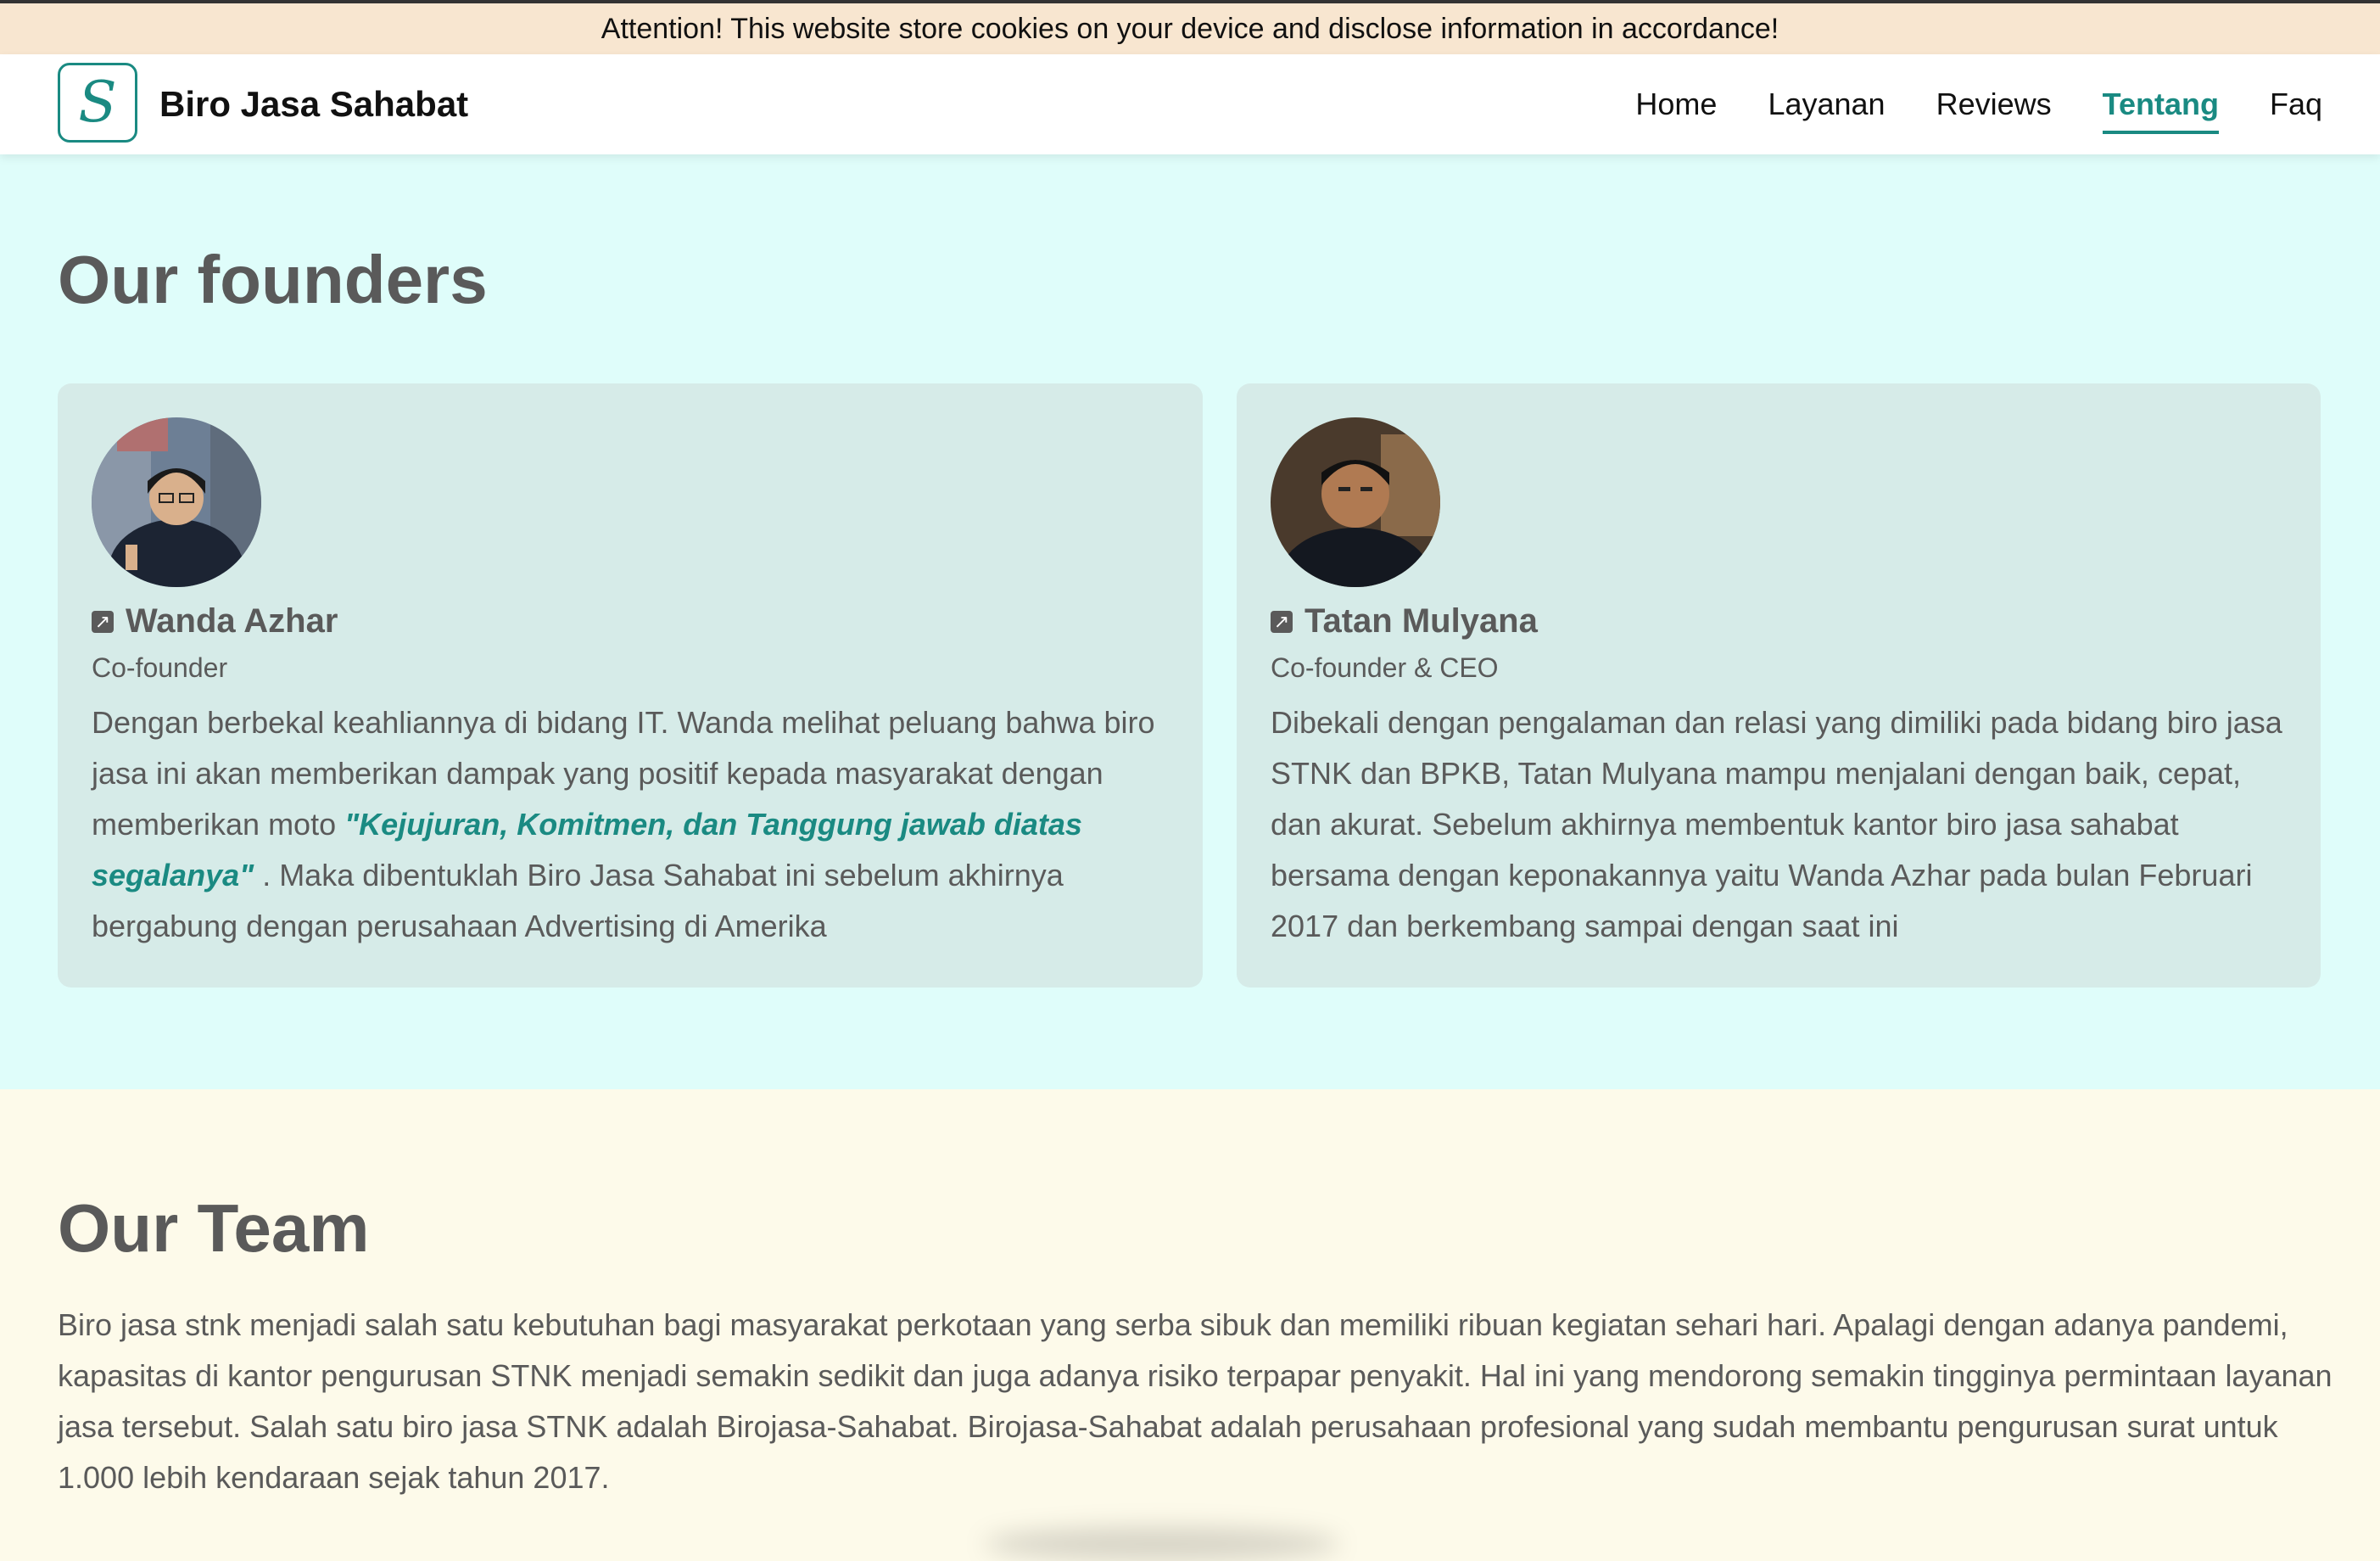 The image size is (2380, 1561). Describe the element at coordinates (313, 104) in the screenshot. I see `brand-name: Biro Jasa Sahabat` at that location.